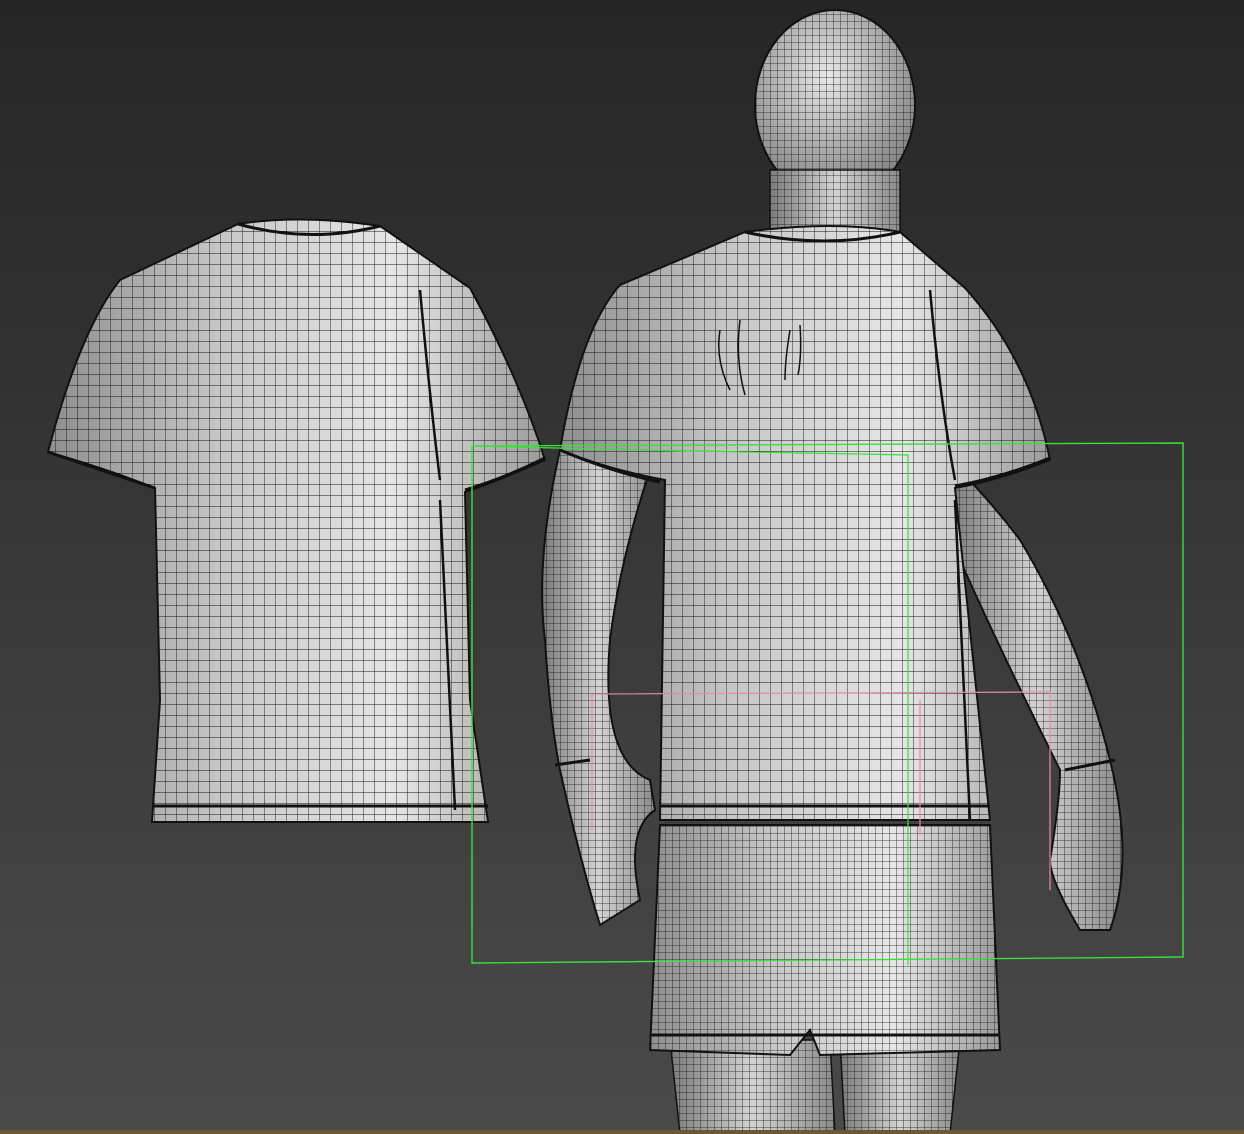 The height and width of the screenshot is (1134, 1244). Describe the element at coordinates (622, 1132) in the screenshot. I see `status-bar` at that location.